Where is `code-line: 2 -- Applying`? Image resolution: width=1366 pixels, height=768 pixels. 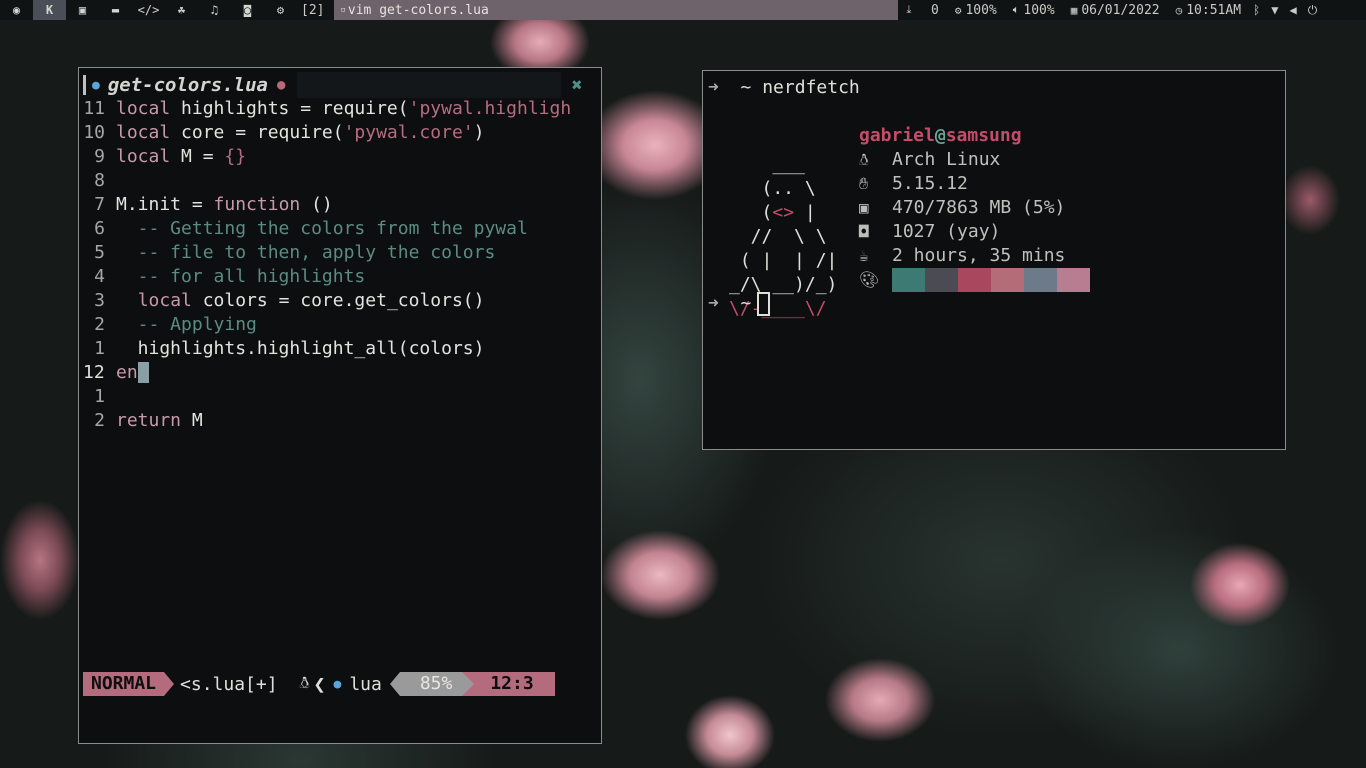 code-line: 2 -- Applying is located at coordinates (340, 325).